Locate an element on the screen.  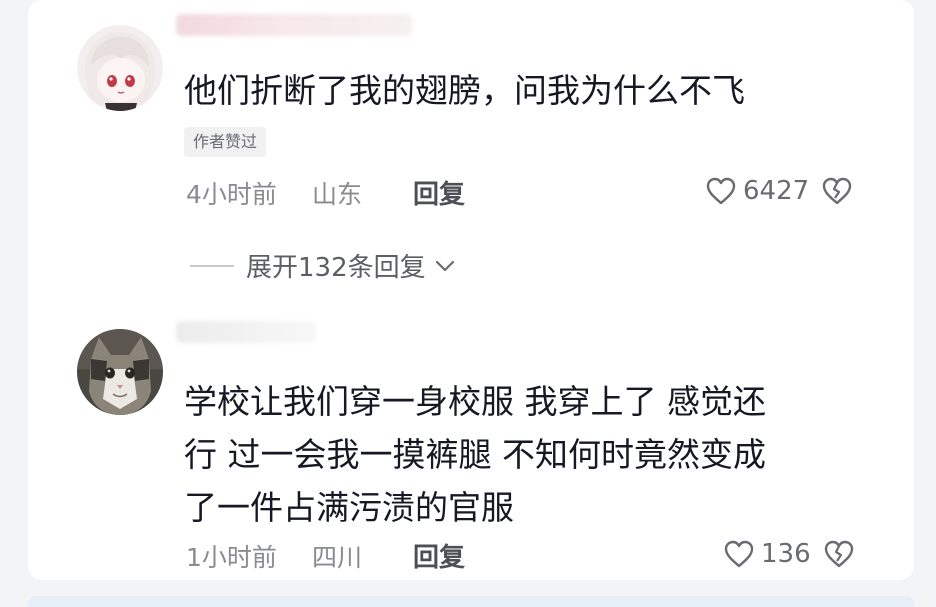
comment-1-avatar is located at coordinates (120, 68).